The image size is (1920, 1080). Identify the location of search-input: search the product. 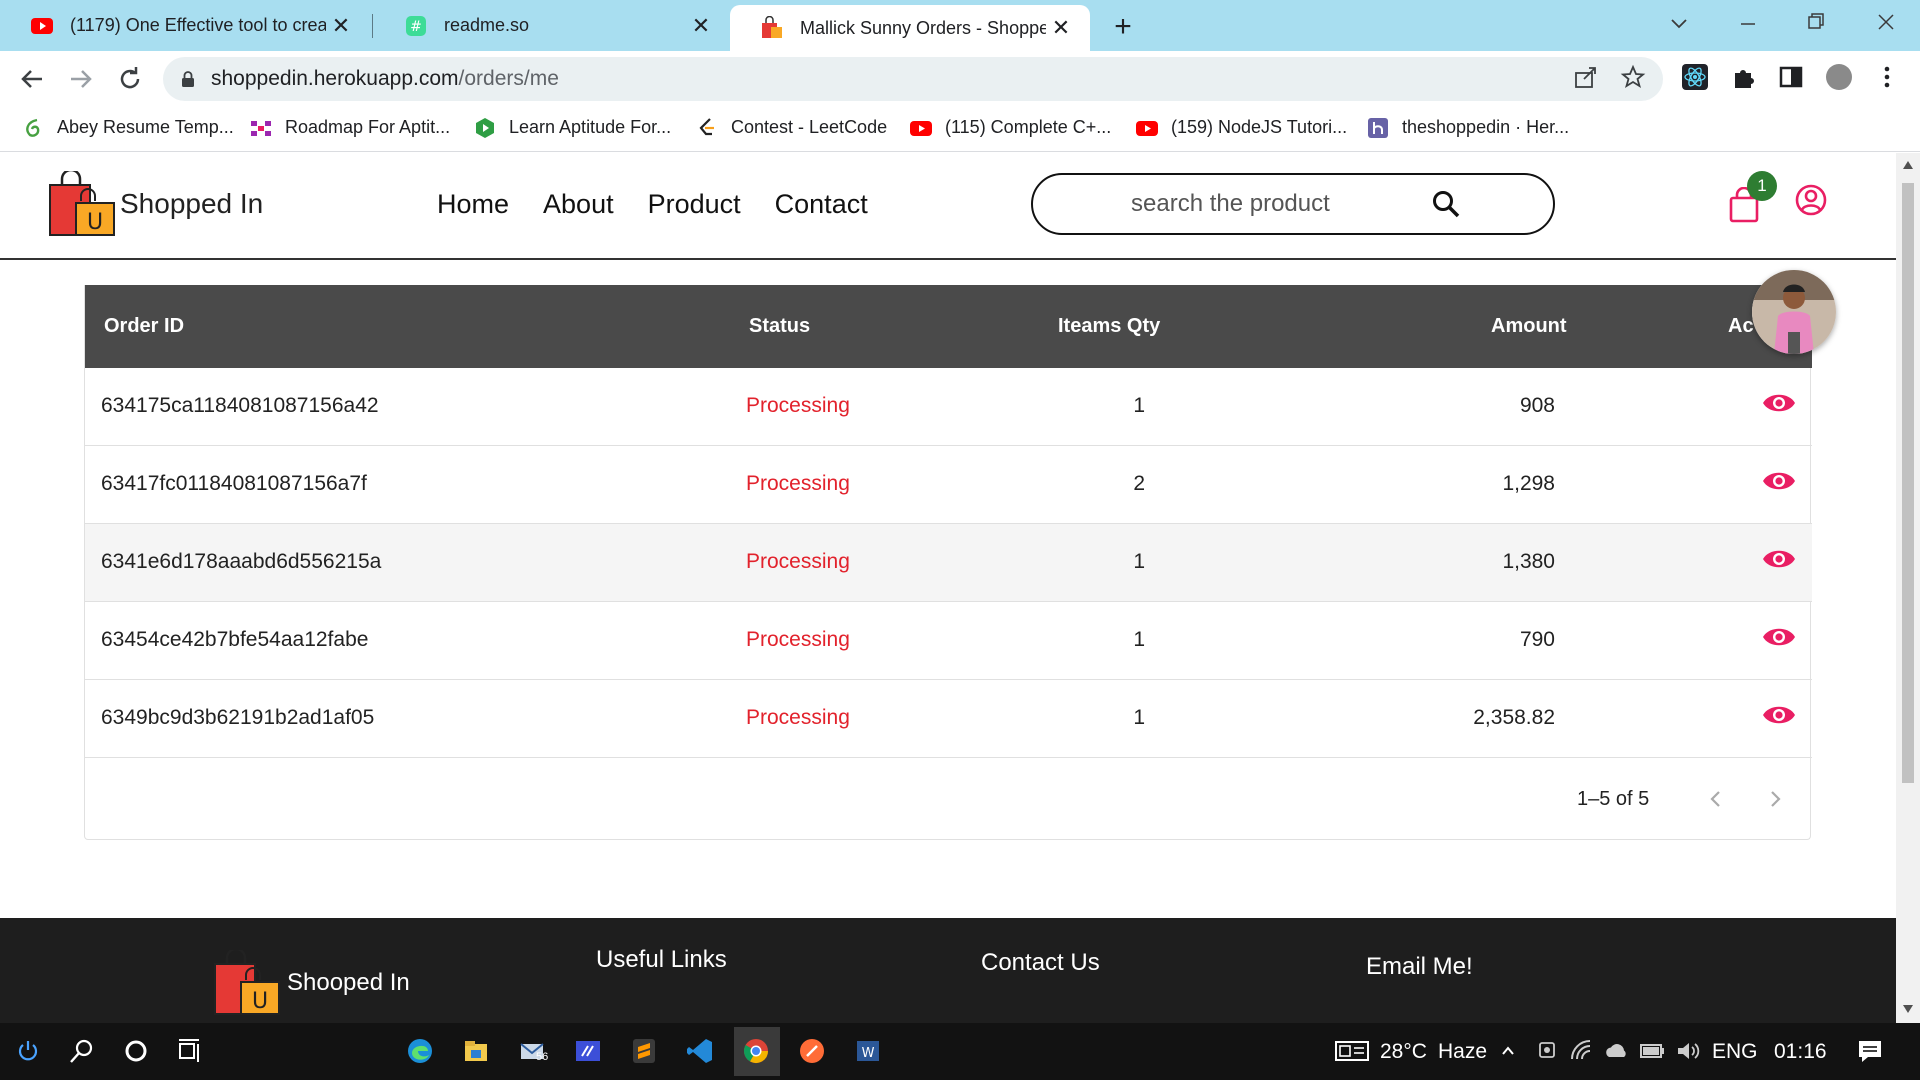
(1293, 204).